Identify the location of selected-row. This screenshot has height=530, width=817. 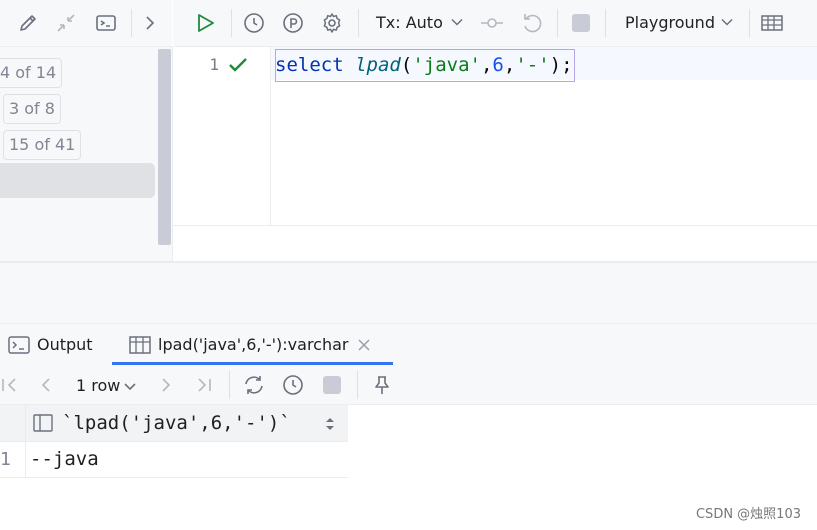
(77, 180).